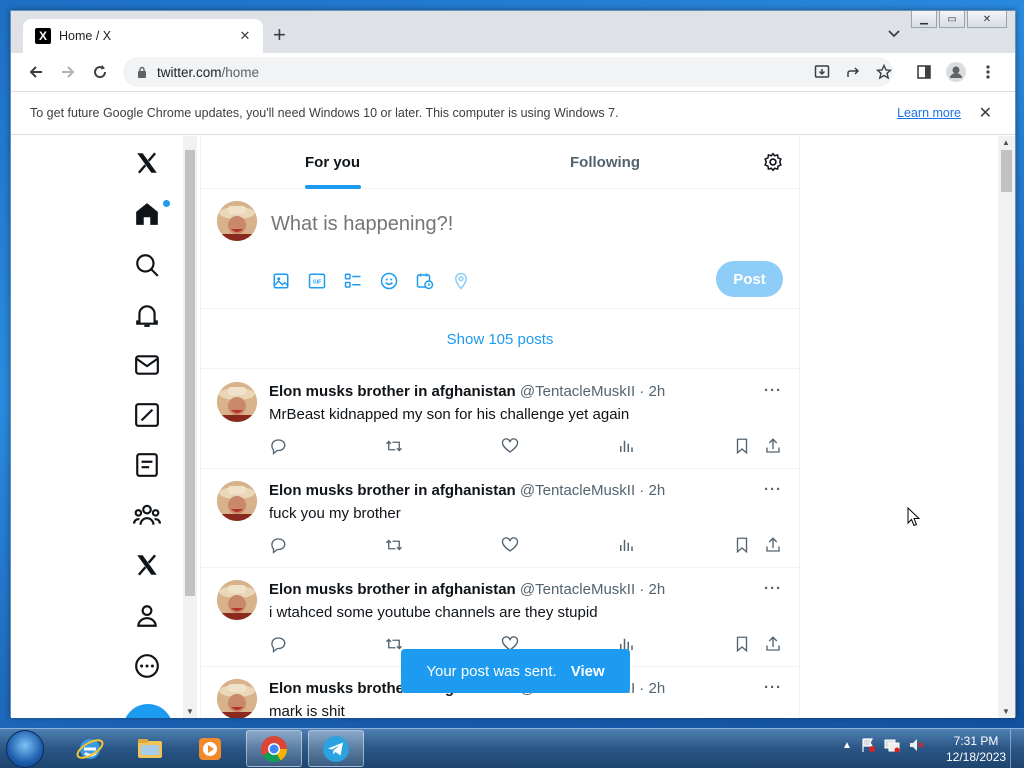  I want to click on compose-post-button, so click(148, 711).